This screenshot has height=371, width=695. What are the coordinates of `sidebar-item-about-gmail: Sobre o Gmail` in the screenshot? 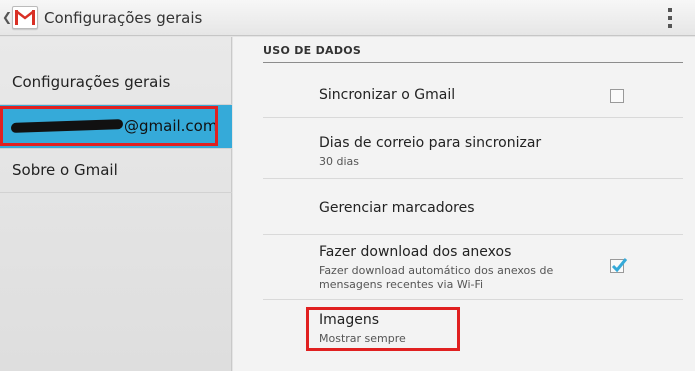 It's located at (116, 171).